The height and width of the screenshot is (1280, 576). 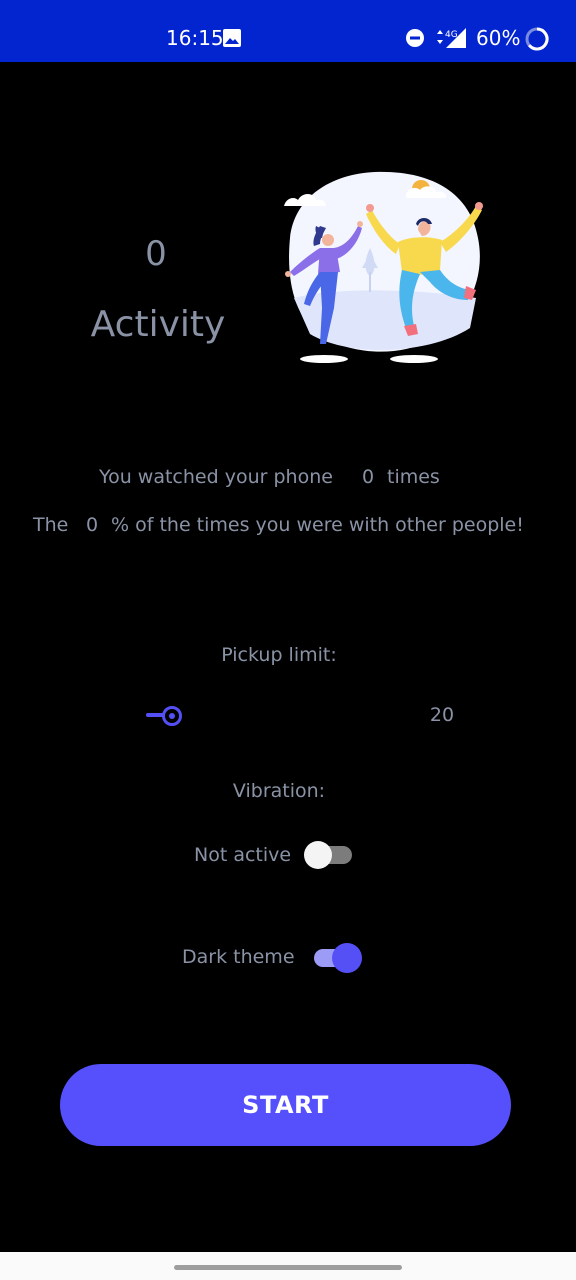 I want to click on gallery-icon, so click(x=232, y=38).